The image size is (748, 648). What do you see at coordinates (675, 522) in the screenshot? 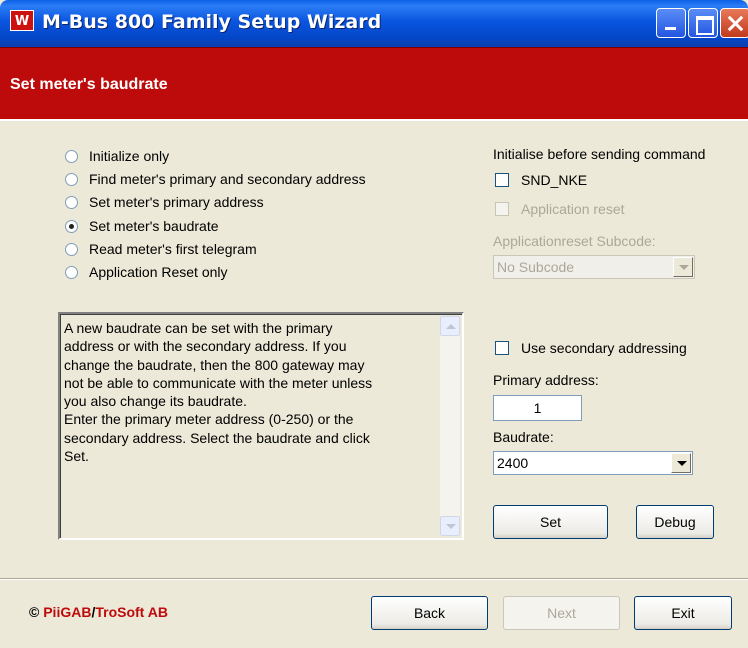
I see `debug-button: Debug` at bounding box center [675, 522].